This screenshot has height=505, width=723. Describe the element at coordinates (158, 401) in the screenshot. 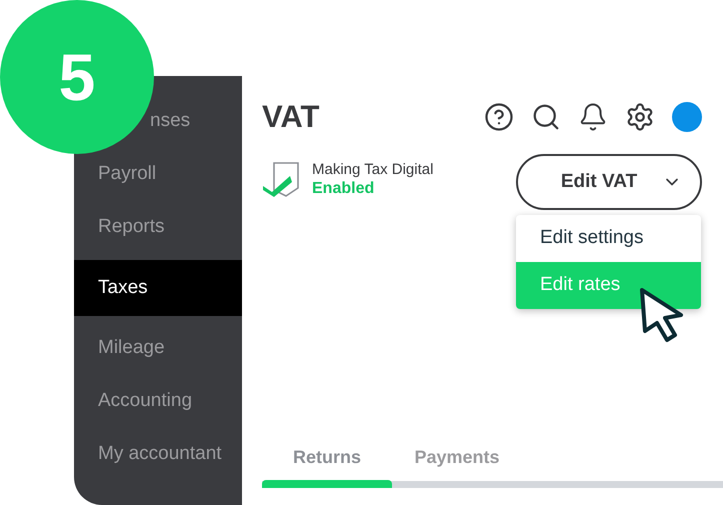

I see `sidebar-item: Accounting` at that location.